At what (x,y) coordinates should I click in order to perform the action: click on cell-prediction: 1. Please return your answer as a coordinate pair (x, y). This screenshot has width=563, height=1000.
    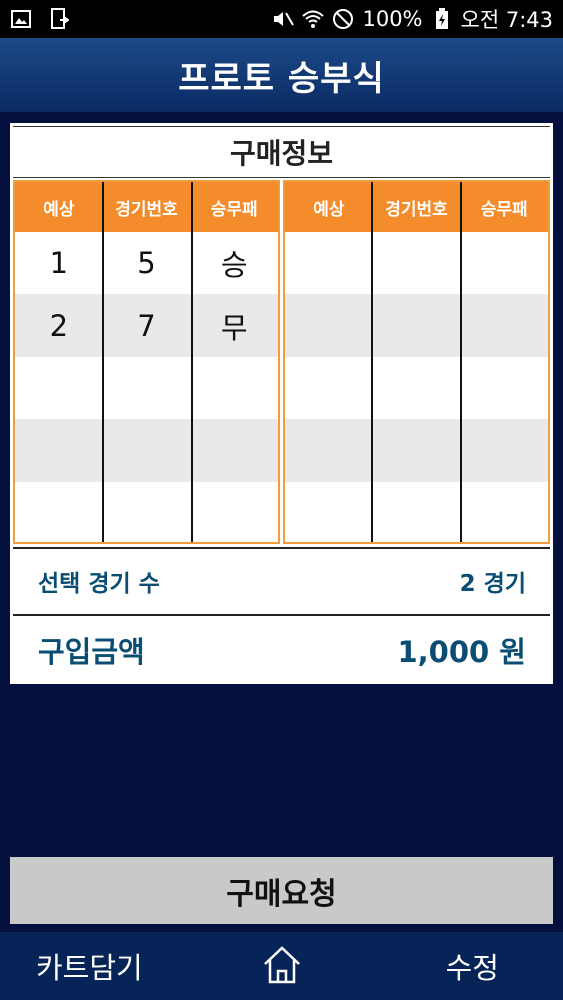
    Looking at the image, I should click on (59, 263).